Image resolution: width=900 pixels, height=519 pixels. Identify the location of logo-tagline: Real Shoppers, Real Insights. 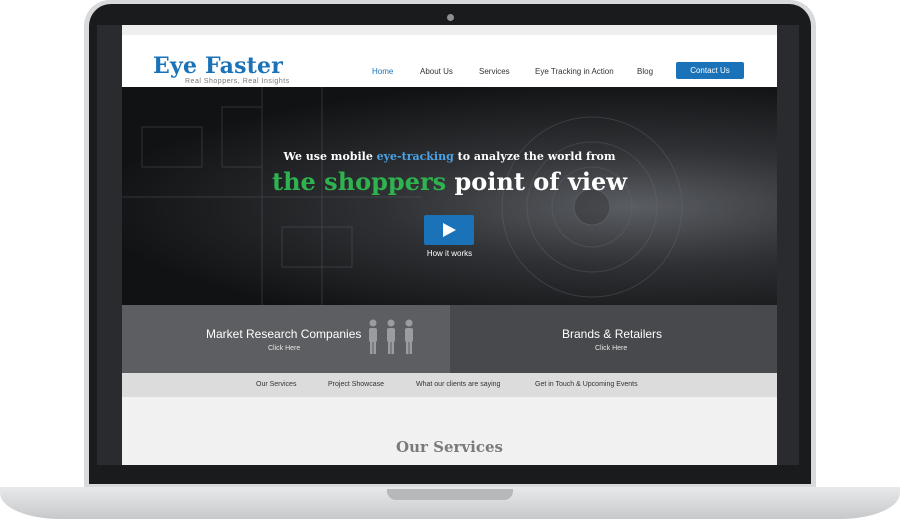
(237, 81).